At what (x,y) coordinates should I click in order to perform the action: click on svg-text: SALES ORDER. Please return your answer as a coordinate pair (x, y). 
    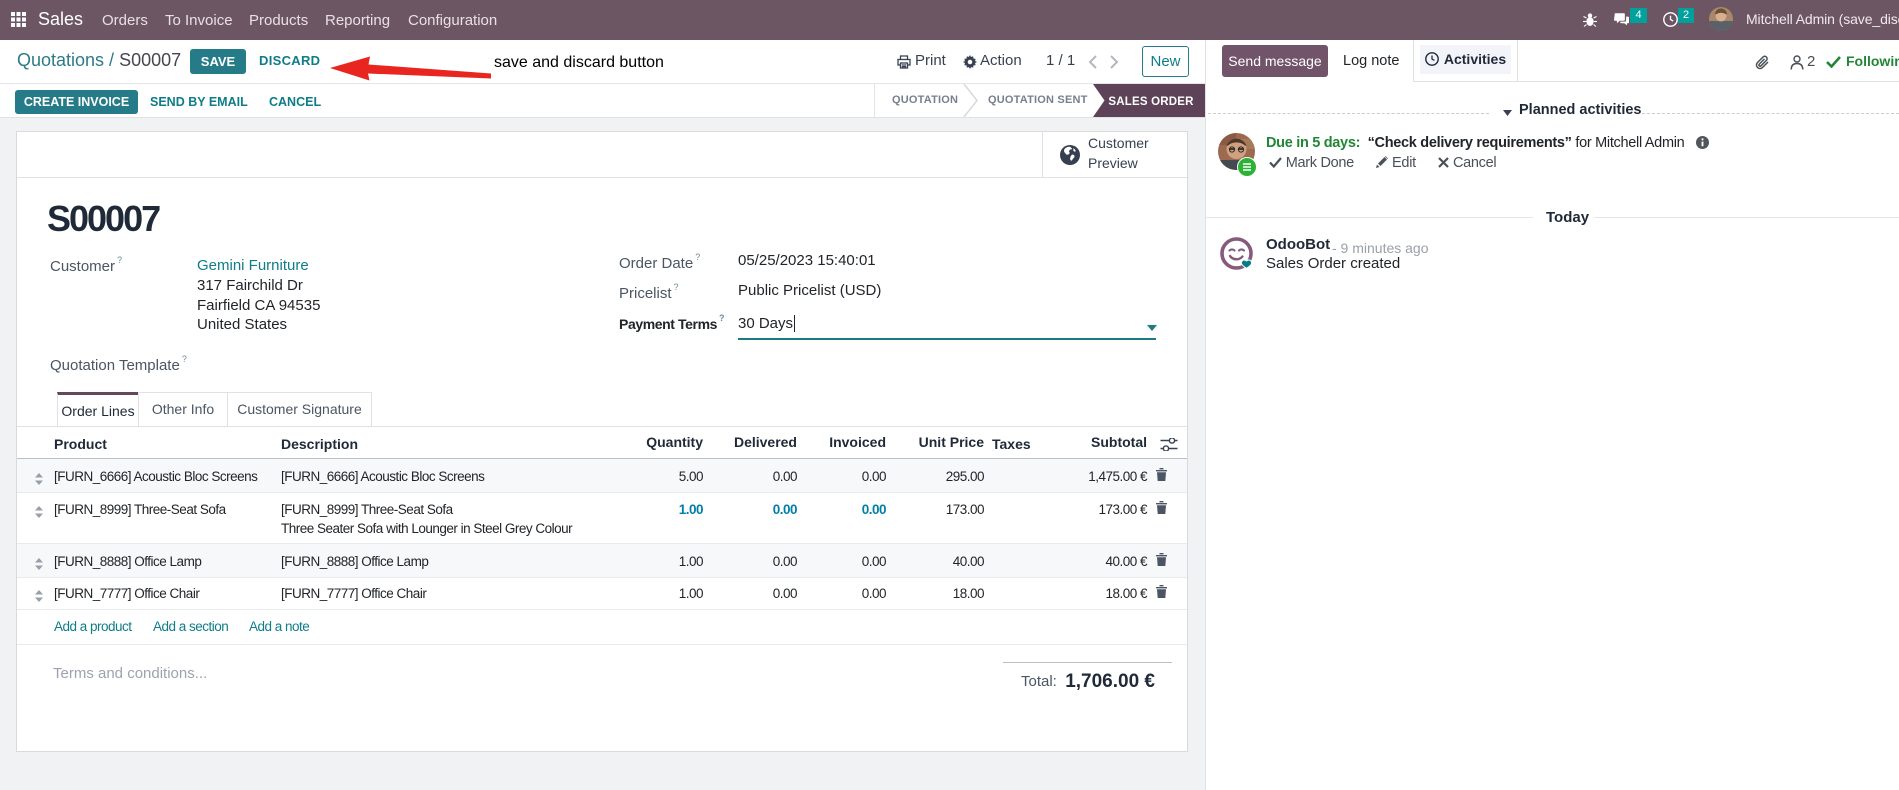
    Looking at the image, I should click on (1151, 102).